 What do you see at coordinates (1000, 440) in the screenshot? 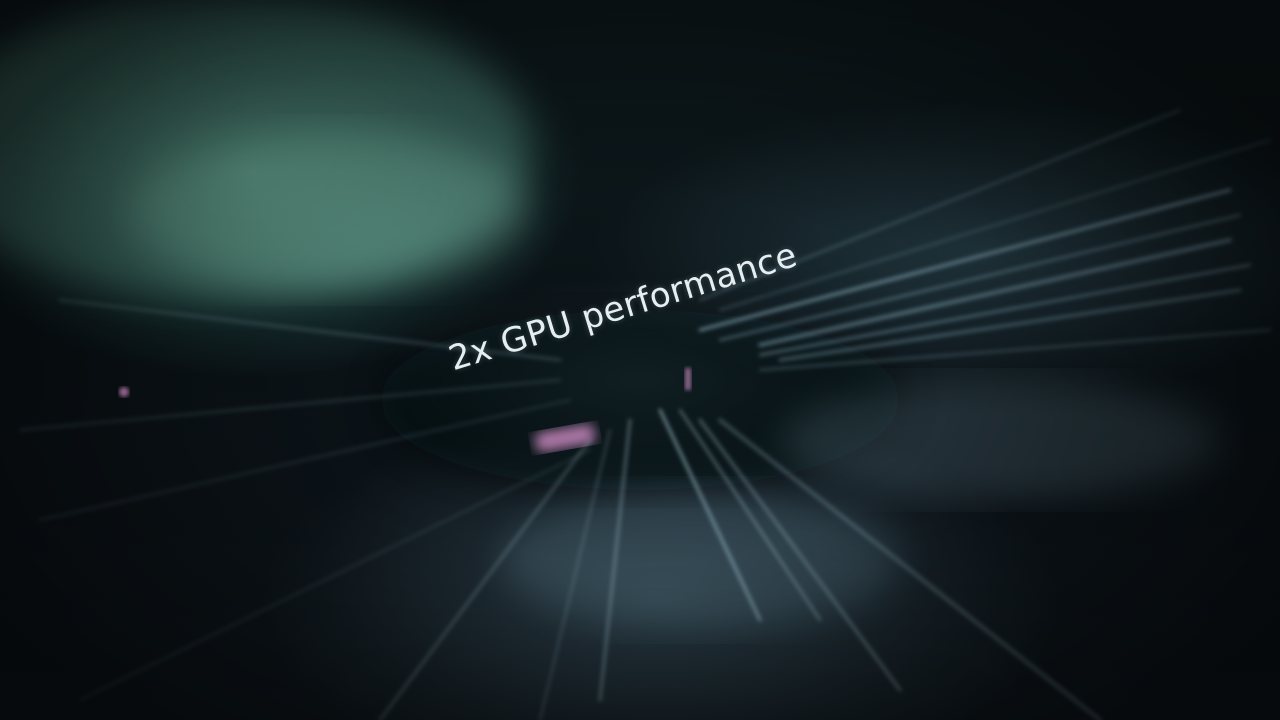
I see `right-glow` at bounding box center [1000, 440].